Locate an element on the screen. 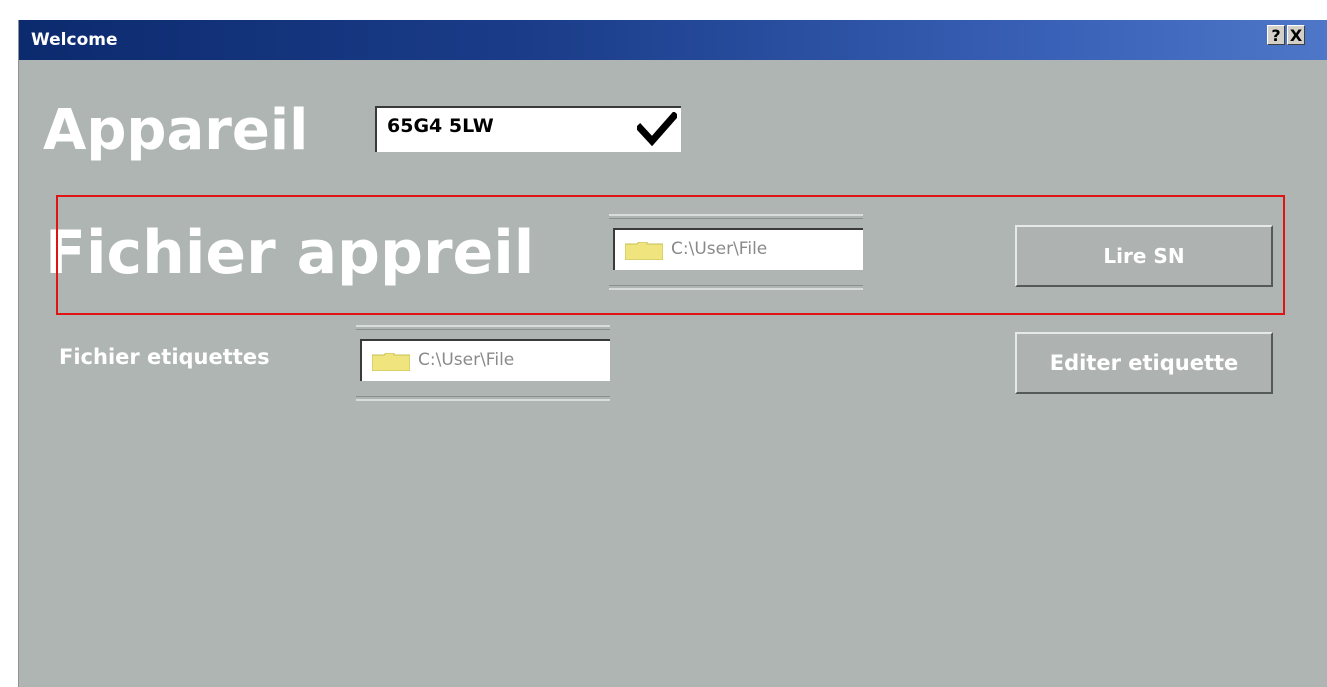  fichier-etiquettes-frame: C:\User\File is located at coordinates (483, 363).